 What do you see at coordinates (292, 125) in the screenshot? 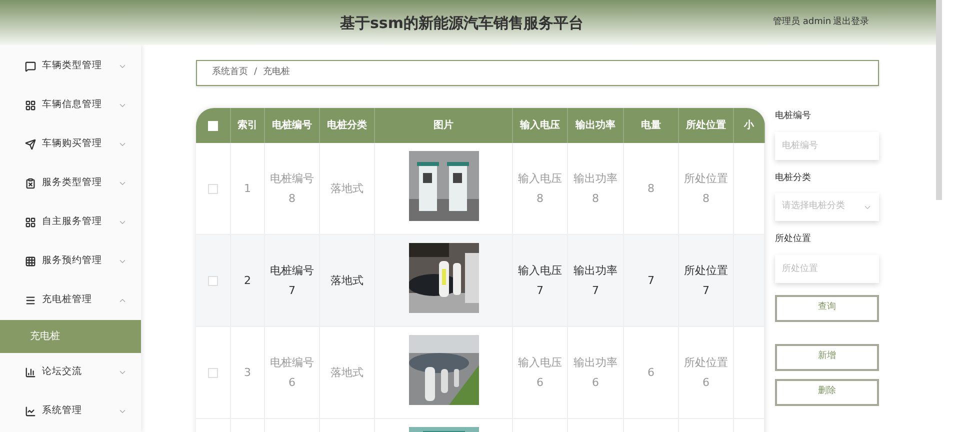
I see `column-header: 电桩编号` at bounding box center [292, 125].